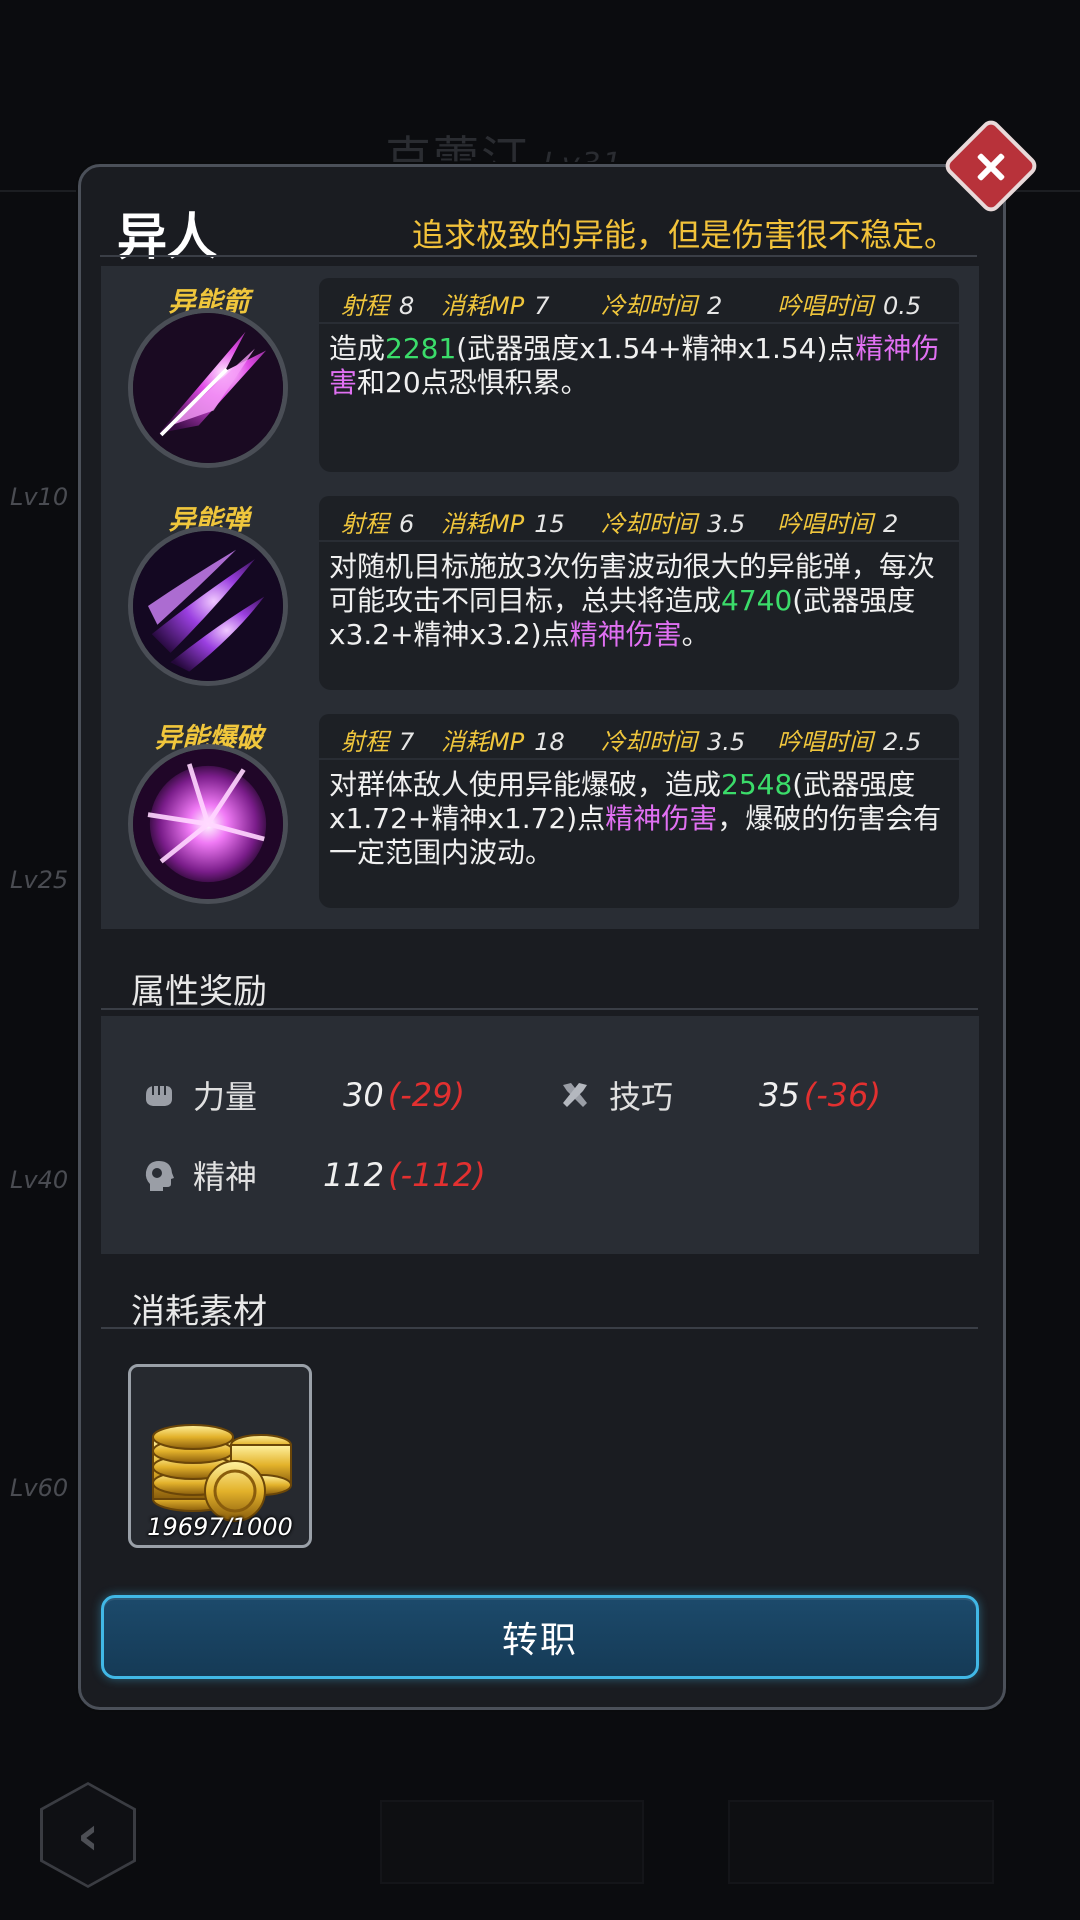 Image resolution: width=1080 pixels, height=1920 pixels. Describe the element at coordinates (525, 784) in the screenshot. I see `description-text: 对群体敌人使用异能爆破，造成` at that location.